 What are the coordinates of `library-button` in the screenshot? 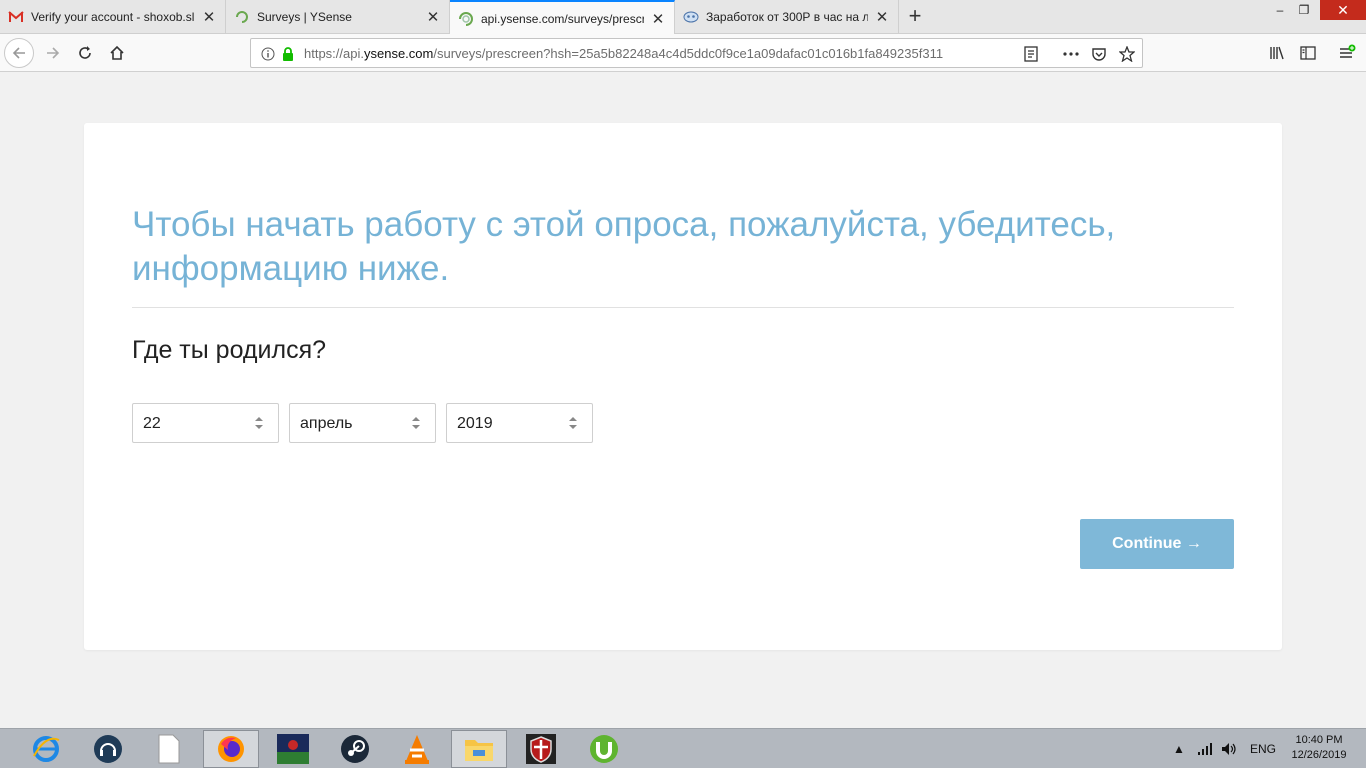 It's located at (1277, 53).